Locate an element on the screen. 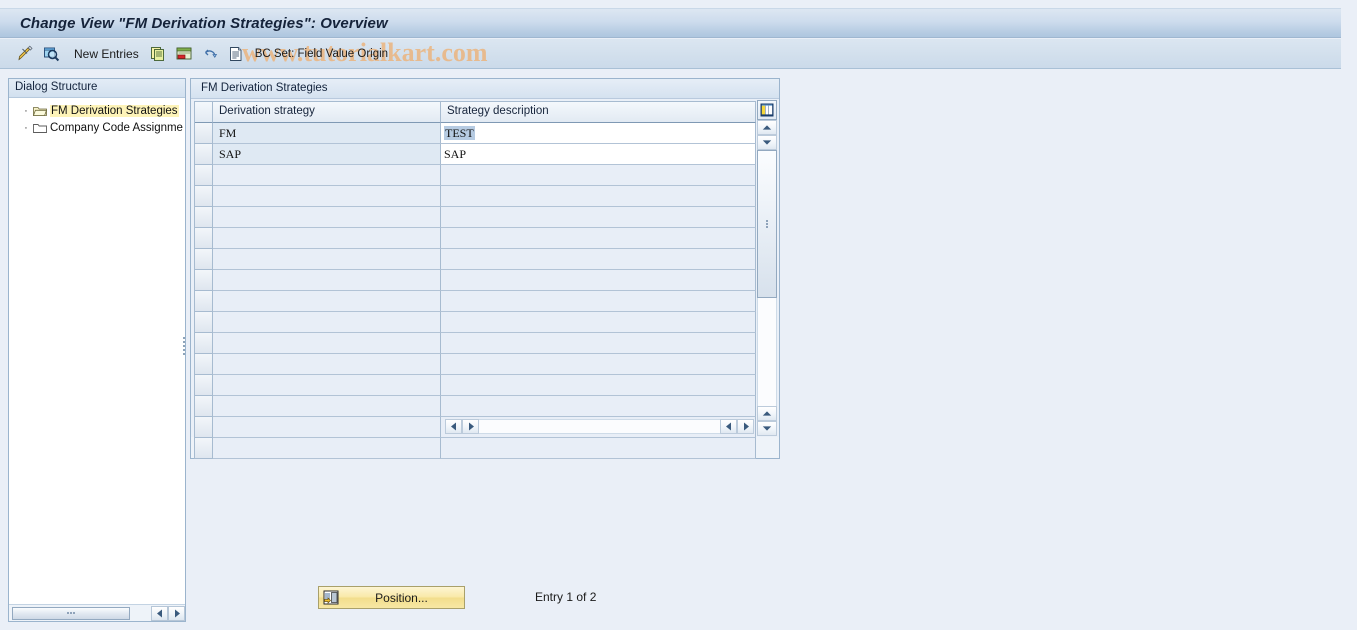 This screenshot has height=630, width=1357. bc-set-button: BC Set: Field Value Origin is located at coordinates (321, 54).